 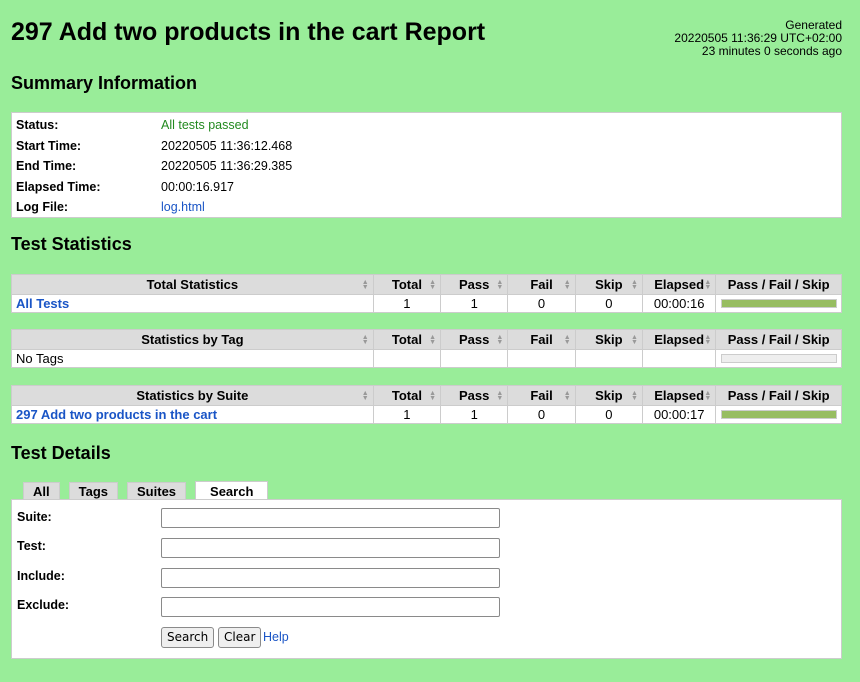 I want to click on status-value: All tests passed, so click(x=205, y=125).